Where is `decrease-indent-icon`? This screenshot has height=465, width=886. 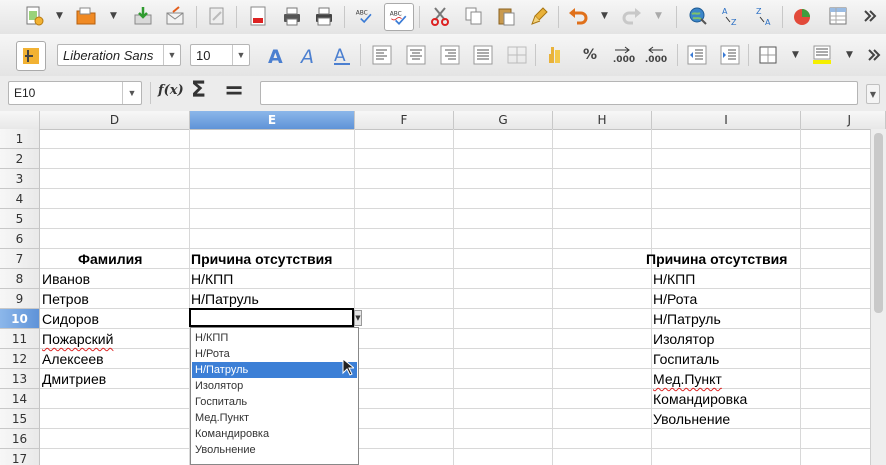
decrease-indent-icon is located at coordinates (697, 55).